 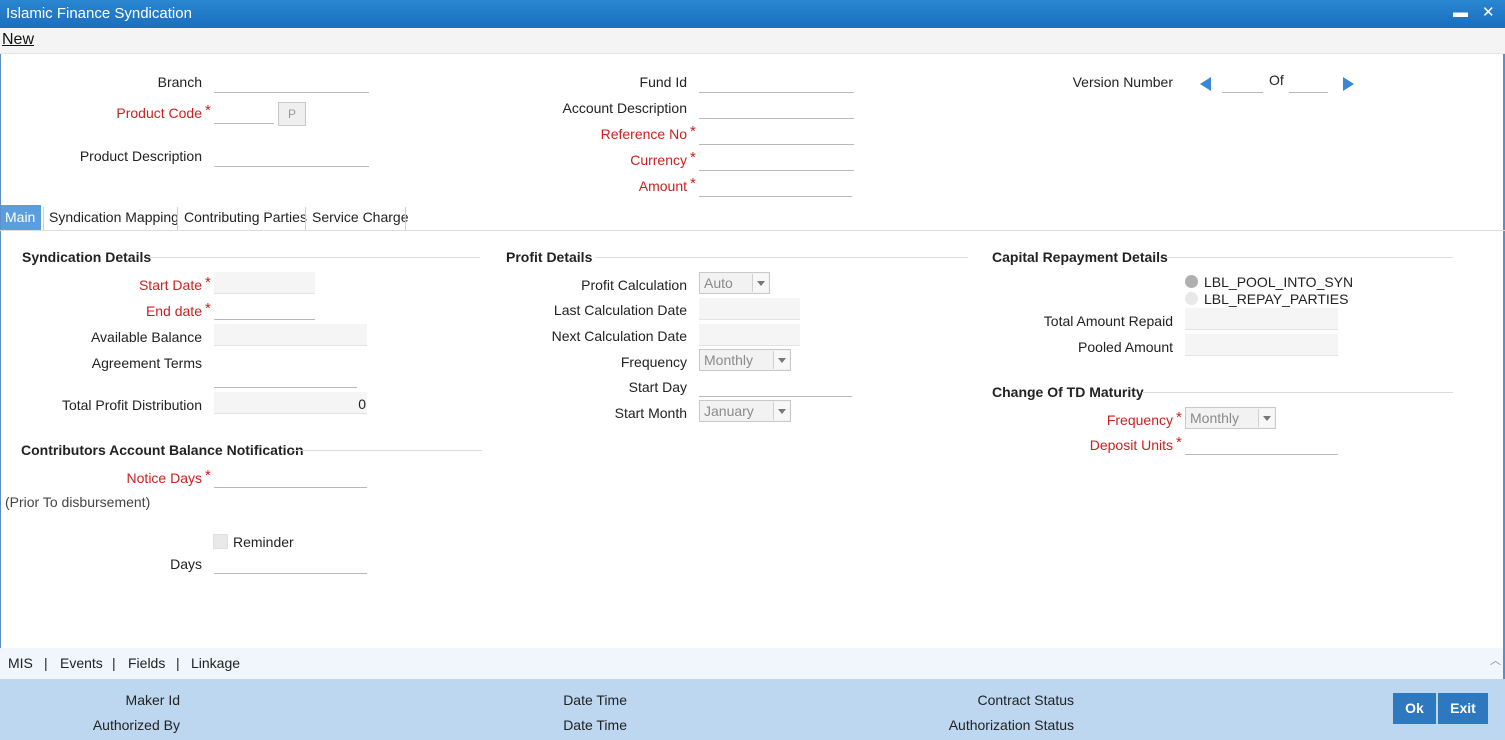 What do you see at coordinates (291, 82) in the screenshot?
I see `branch-field` at bounding box center [291, 82].